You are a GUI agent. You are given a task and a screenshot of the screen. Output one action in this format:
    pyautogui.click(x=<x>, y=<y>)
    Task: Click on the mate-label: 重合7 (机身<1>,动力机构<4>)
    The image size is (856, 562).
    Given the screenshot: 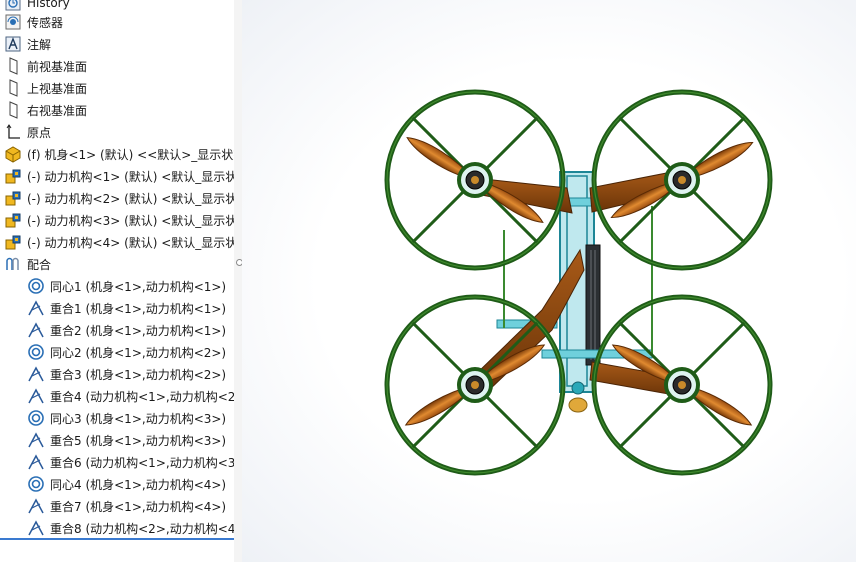 What is the action you would take?
    pyautogui.click(x=138, y=506)
    